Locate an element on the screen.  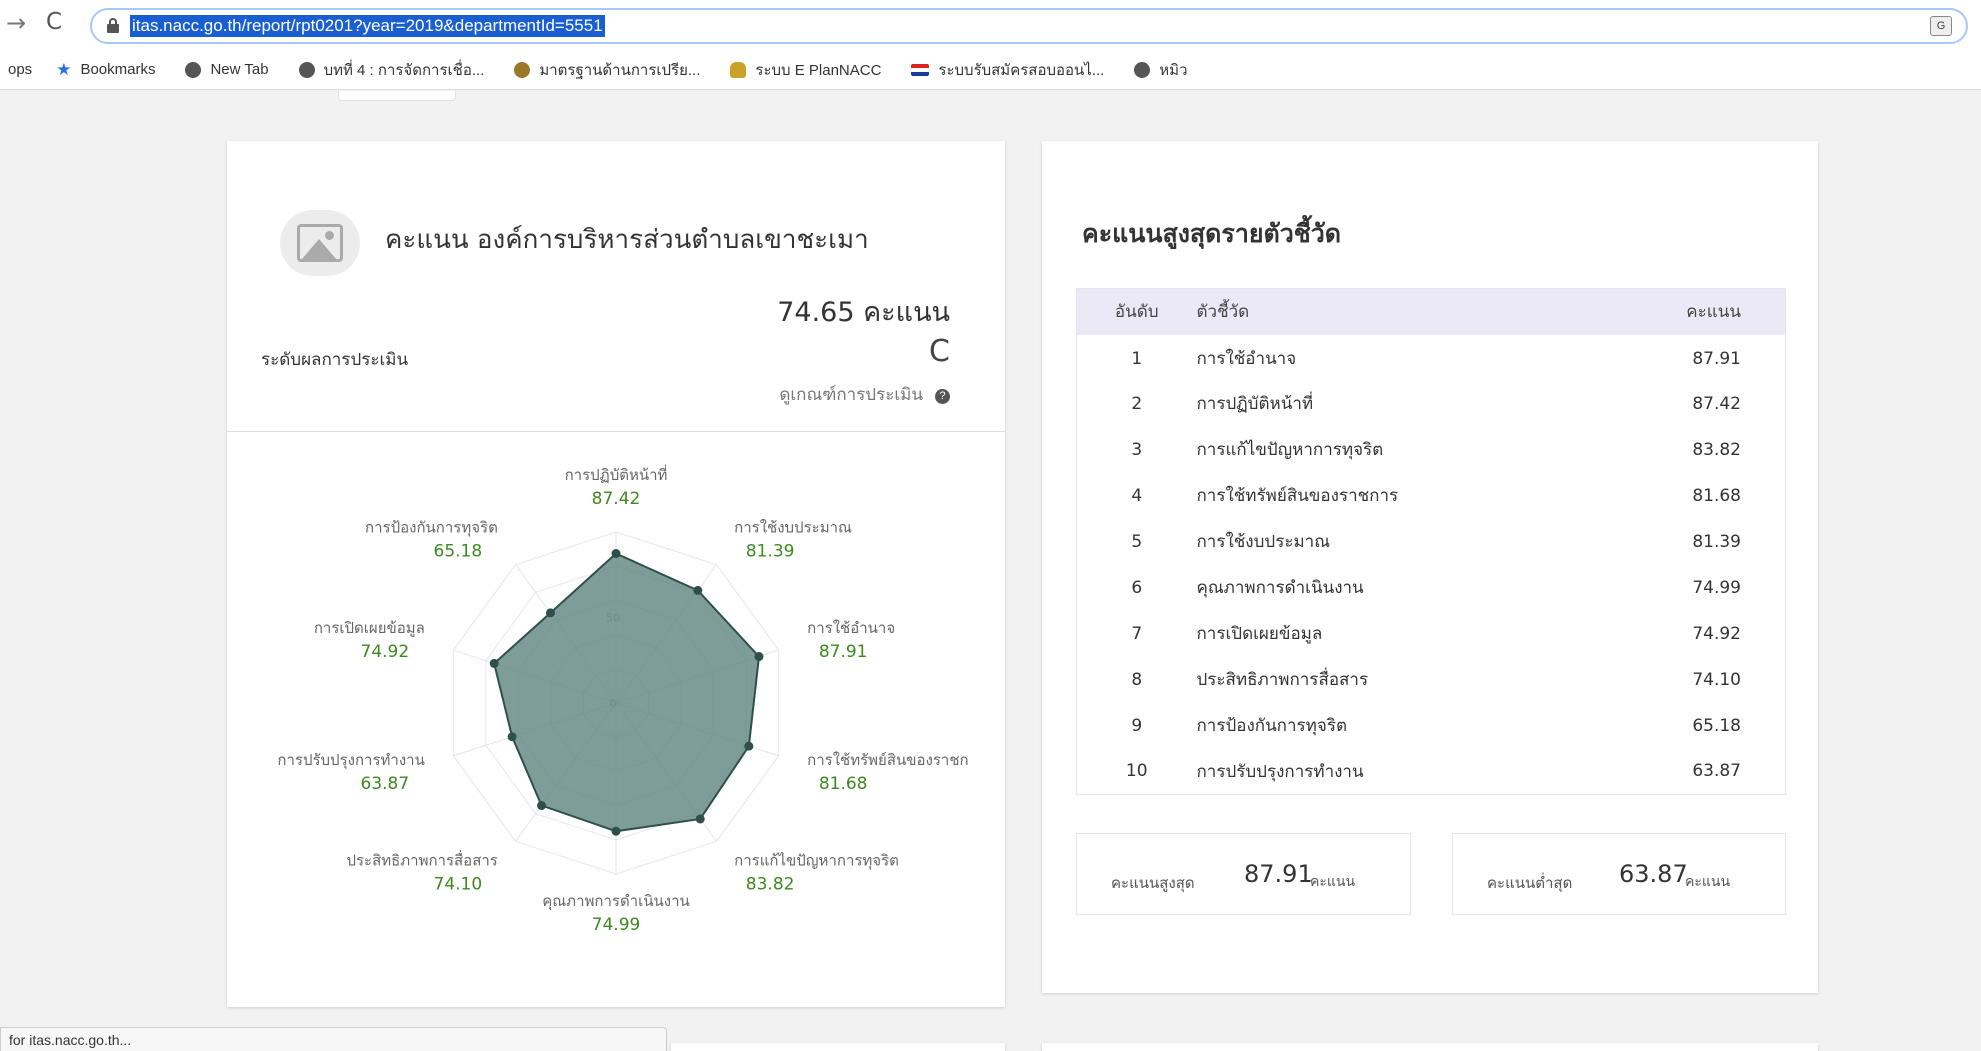
row-indicator: ประสิทธิภาพการสื่อสาร is located at coordinates (1282, 680).